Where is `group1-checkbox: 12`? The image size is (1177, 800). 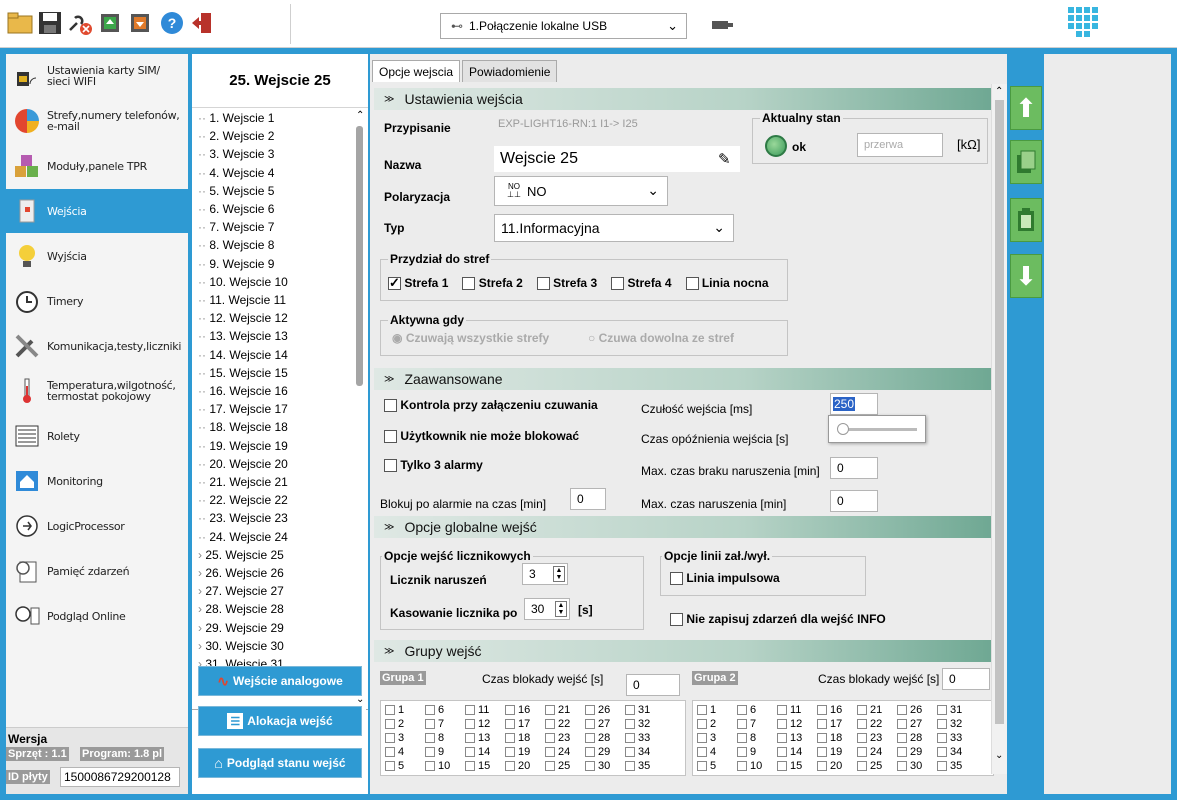
group1-checkbox: 12 is located at coordinates (477, 724).